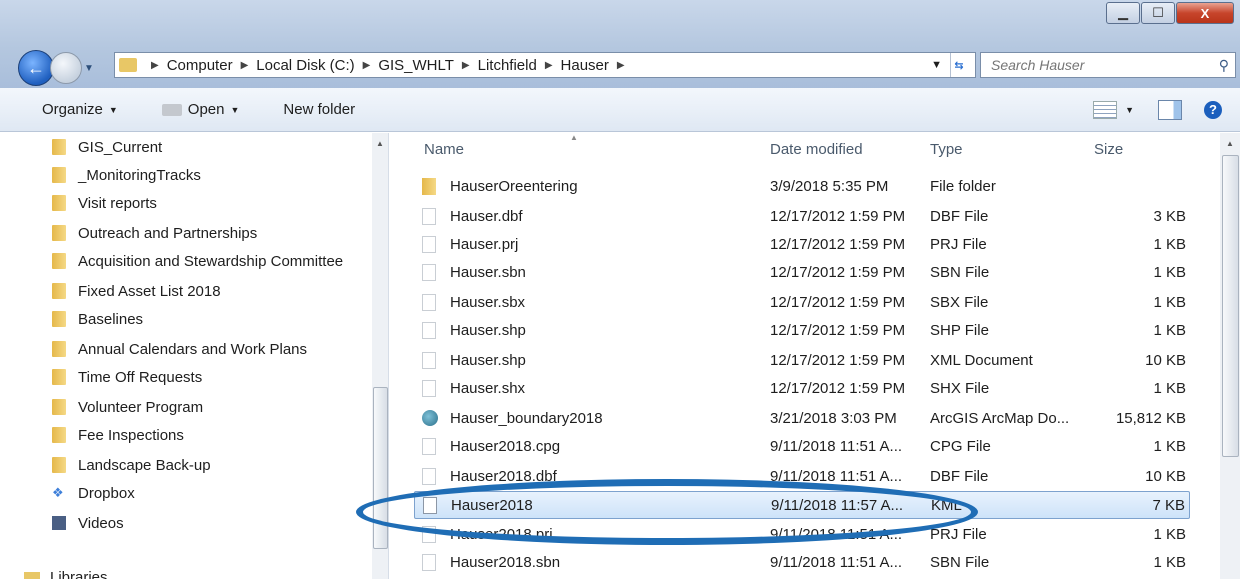 This screenshot has height=579, width=1240. Describe the element at coordinates (946, 149) in the screenshot. I see `column-header-type: Type` at that location.